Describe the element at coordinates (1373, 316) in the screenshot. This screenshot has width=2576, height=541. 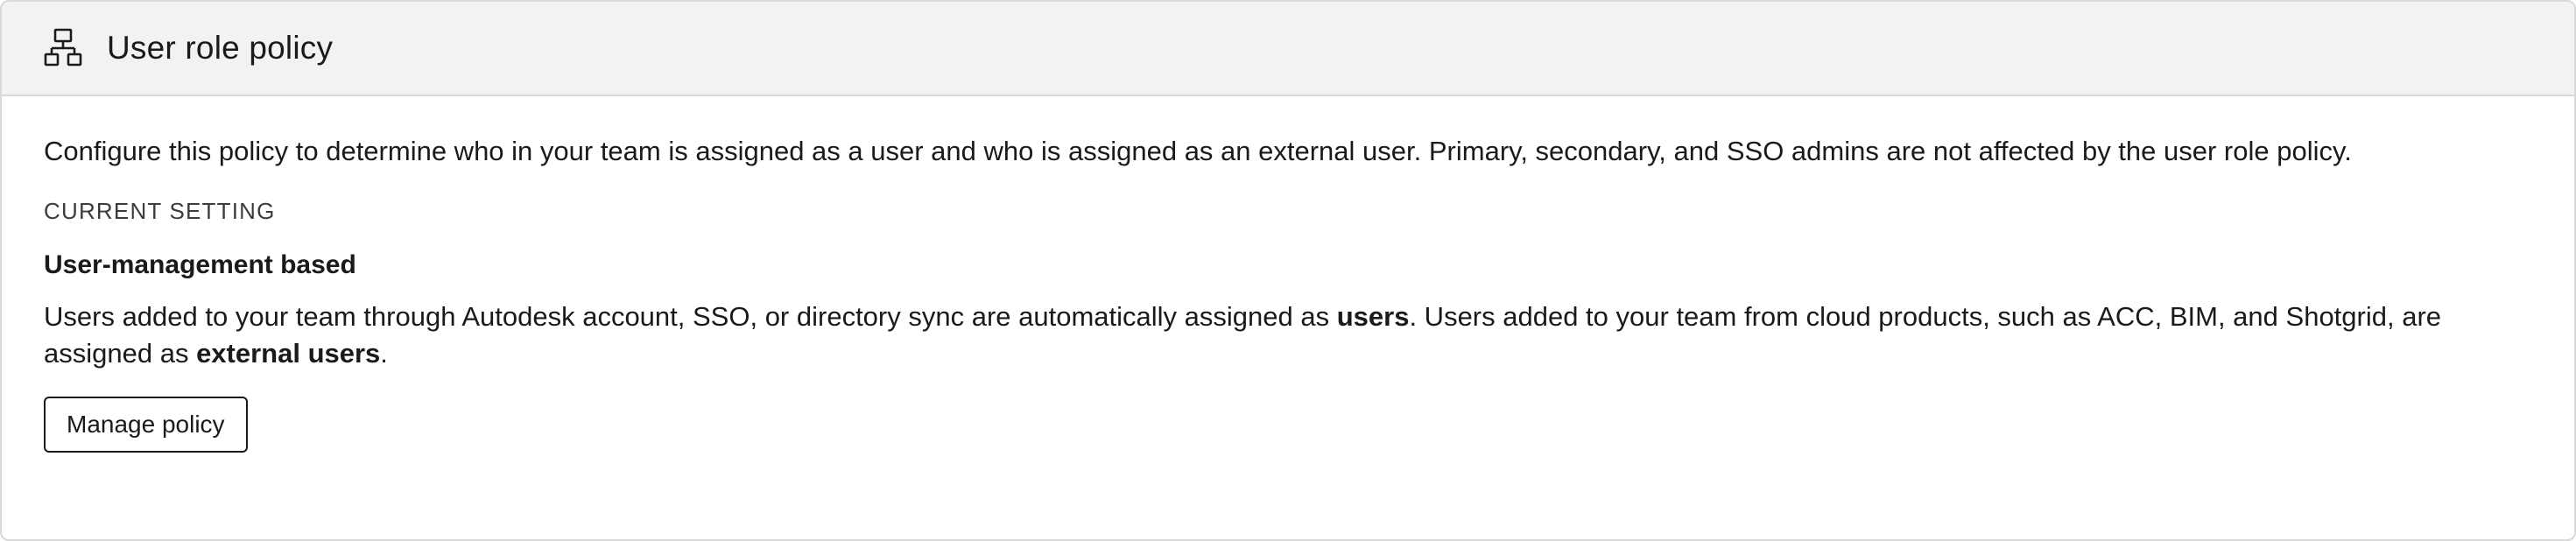
I see `setting-desc-bold-users: users` at that location.